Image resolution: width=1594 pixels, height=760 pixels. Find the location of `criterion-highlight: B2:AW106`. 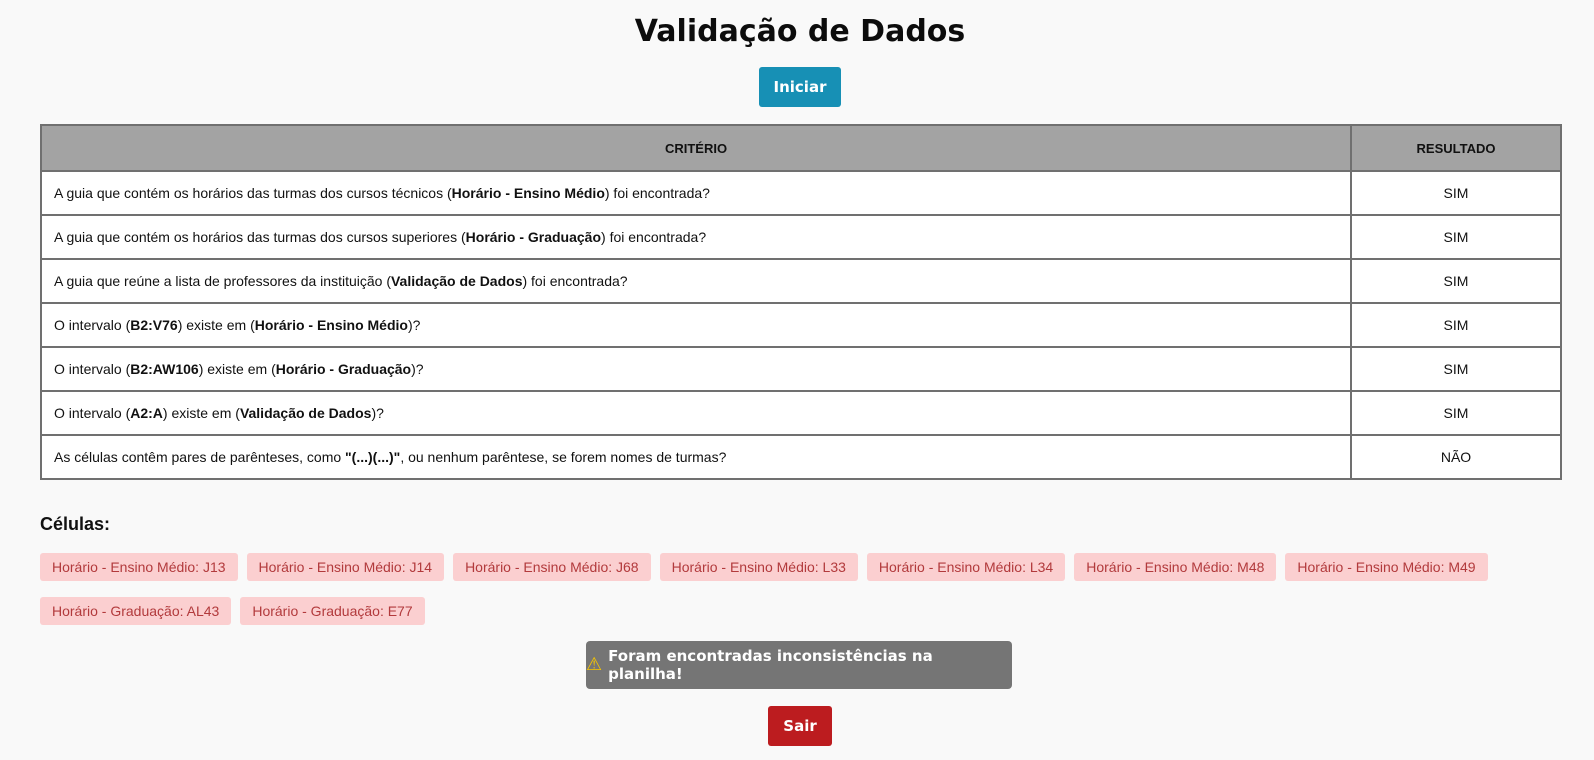

criterion-highlight: B2:AW106 is located at coordinates (164, 369).